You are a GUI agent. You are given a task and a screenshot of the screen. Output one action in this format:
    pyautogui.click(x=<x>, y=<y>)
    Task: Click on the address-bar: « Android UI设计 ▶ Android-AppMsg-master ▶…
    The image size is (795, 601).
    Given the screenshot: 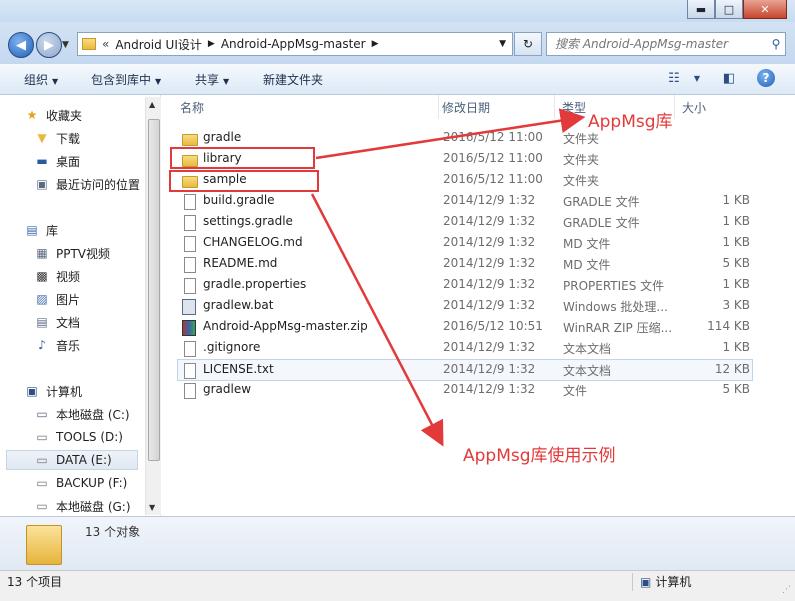 What is the action you would take?
    pyautogui.click(x=295, y=44)
    